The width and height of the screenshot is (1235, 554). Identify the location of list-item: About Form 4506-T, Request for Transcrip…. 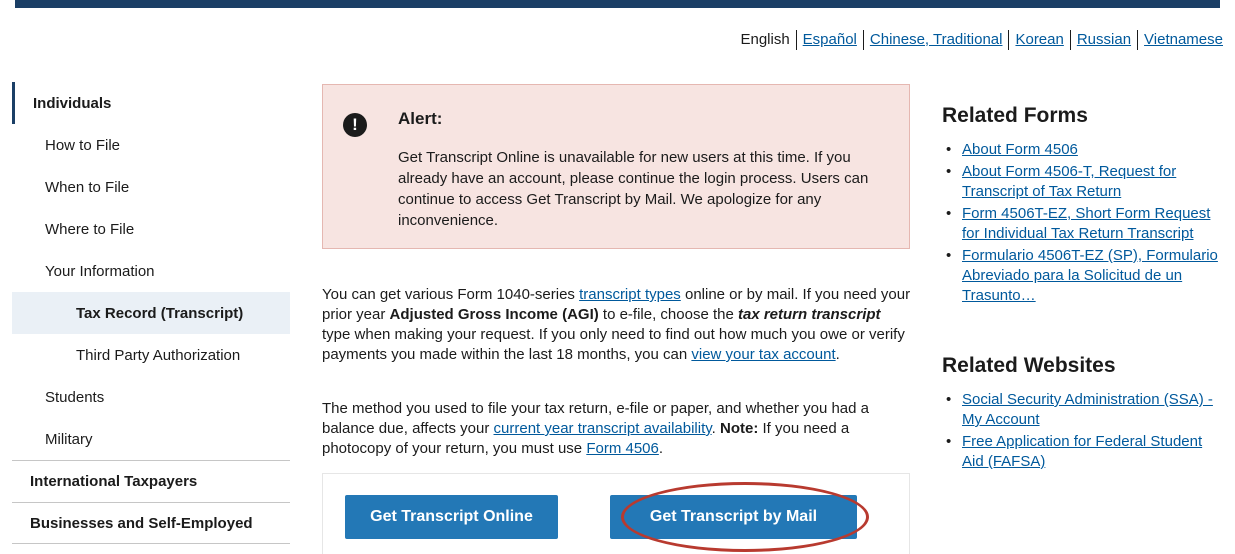
(1084, 182).